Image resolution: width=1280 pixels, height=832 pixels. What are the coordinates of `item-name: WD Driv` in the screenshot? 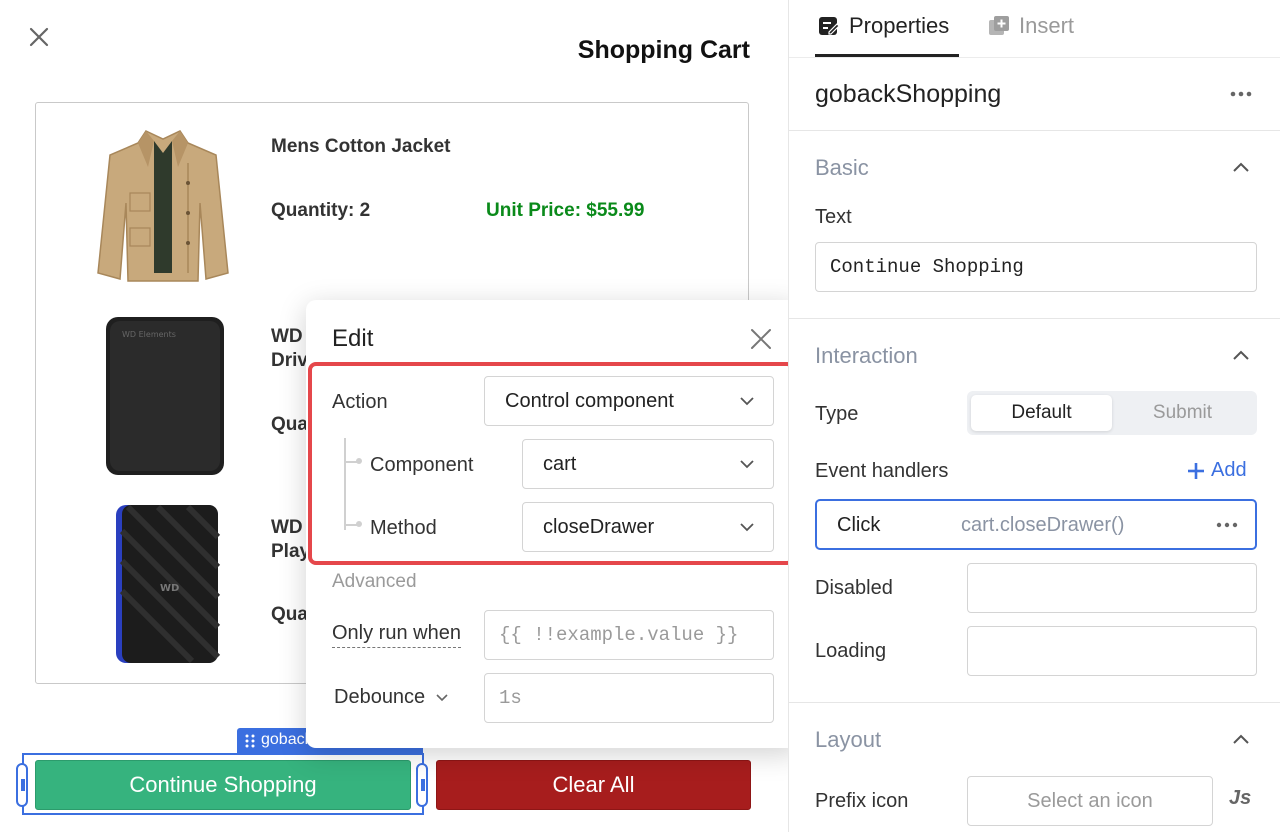 It's located at (289, 348).